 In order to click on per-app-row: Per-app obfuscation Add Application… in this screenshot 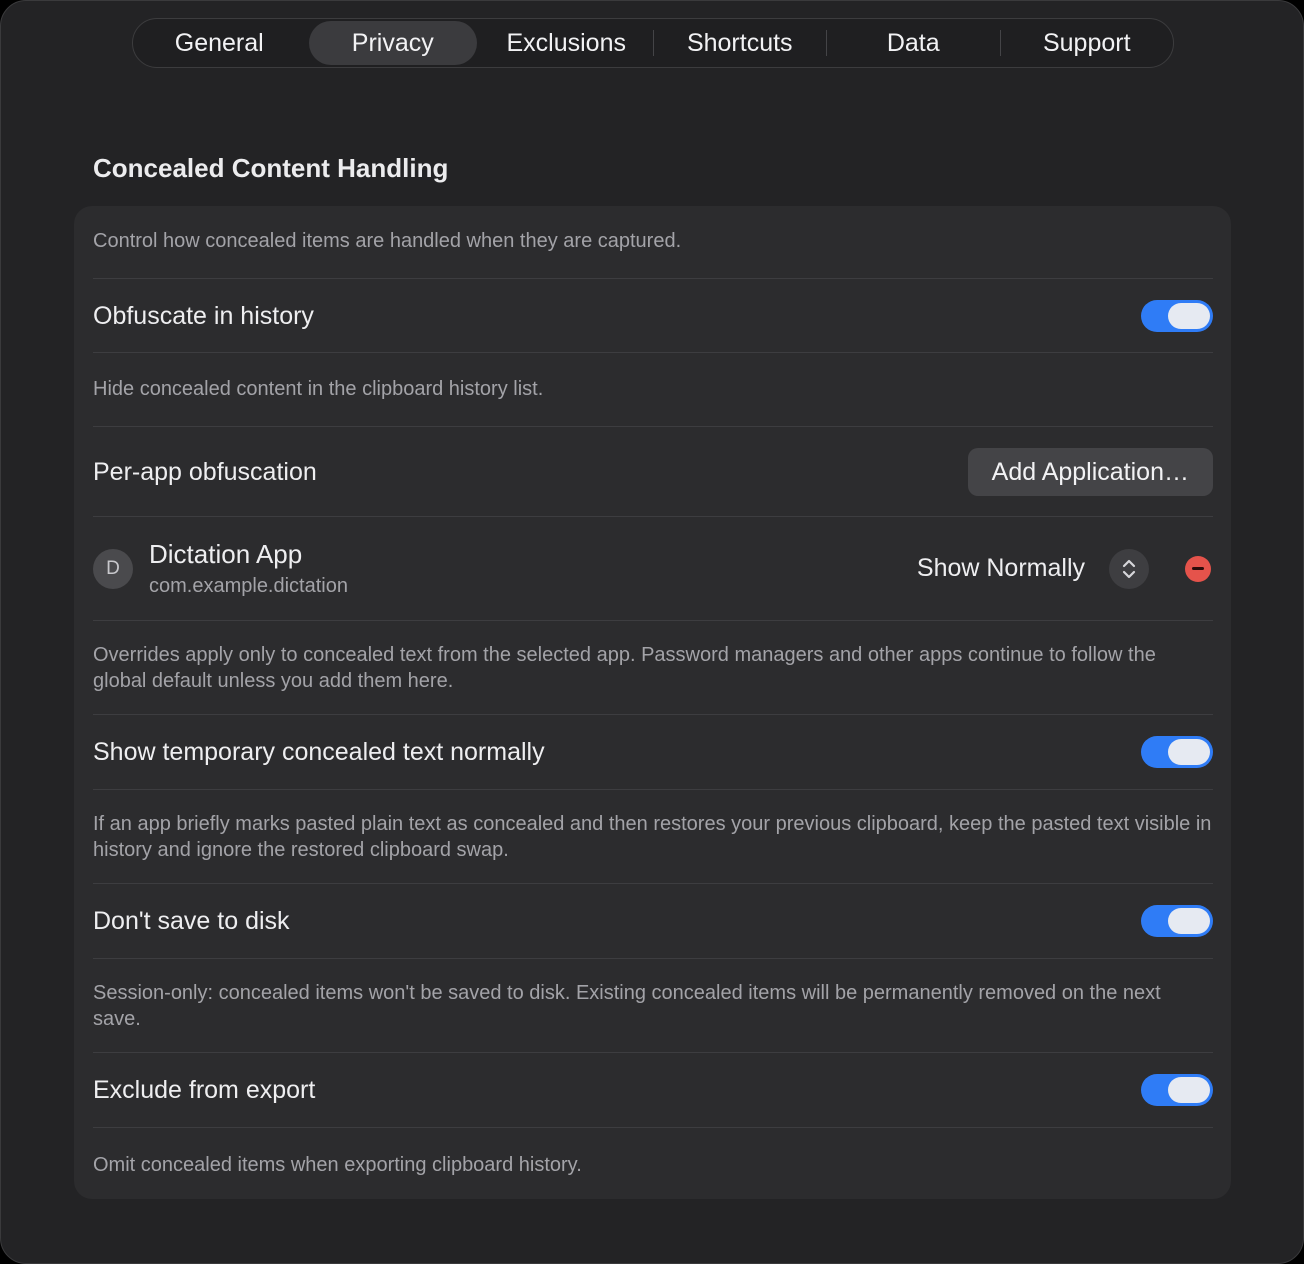, I will do `click(653, 472)`.